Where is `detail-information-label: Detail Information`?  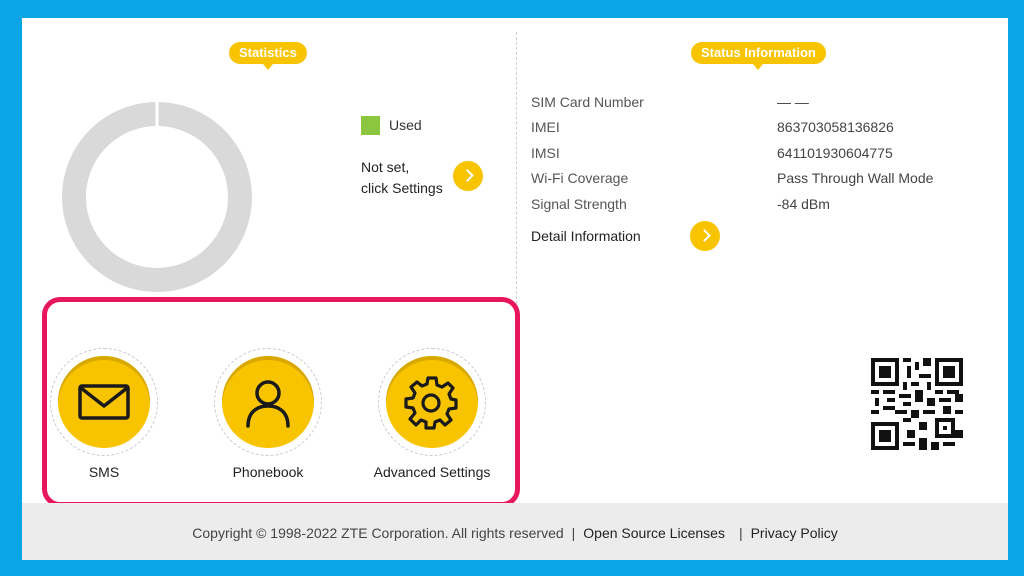 detail-information-label: Detail Information is located at coordinates (586, 236).